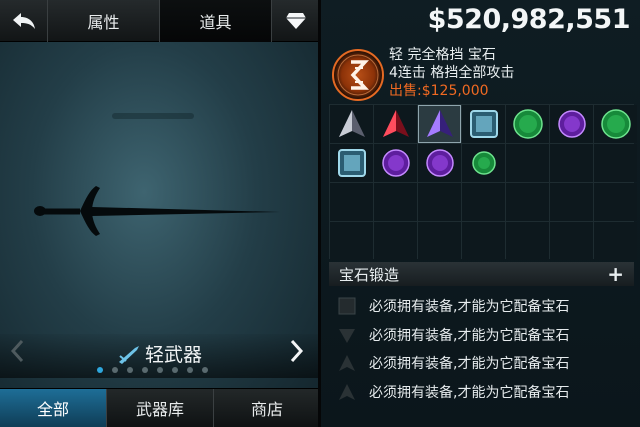 The height and width of the screenshot is (427, 640). What do you see at coordinates (439, 91) in the screenshot?
I see `sell-price: 出售:$125,000` at bounding box center [439, 91].